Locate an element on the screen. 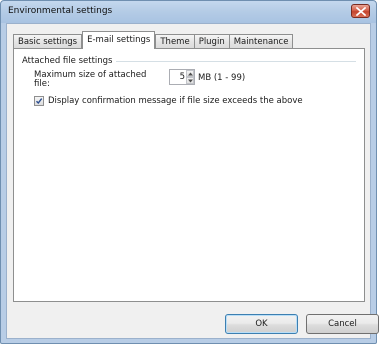 The height and width of the screenshot is (346, 379). tab-maintenance: Maintenance is located at coordinates (261, 41).